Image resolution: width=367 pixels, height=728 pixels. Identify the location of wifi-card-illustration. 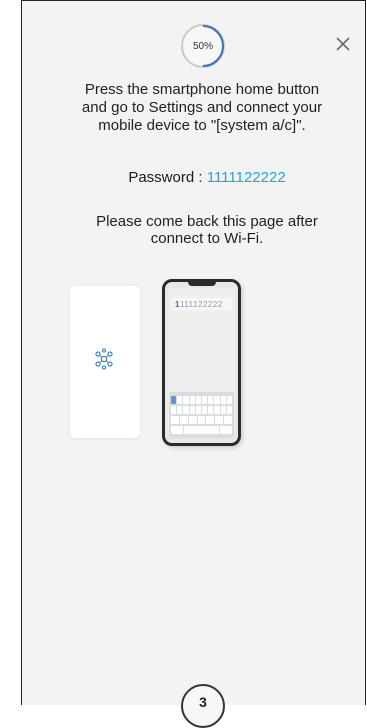
(105, 362).